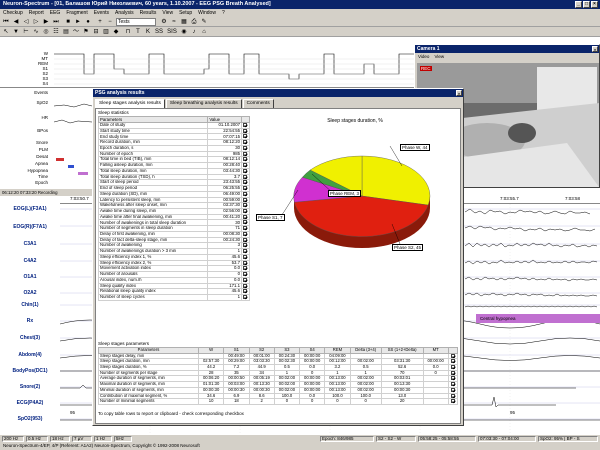  What do you see at coordinates (507, 49) in the screenshot?
I see `camera-title-bar: Camera 1 ×` at bounding box center [507, 49].